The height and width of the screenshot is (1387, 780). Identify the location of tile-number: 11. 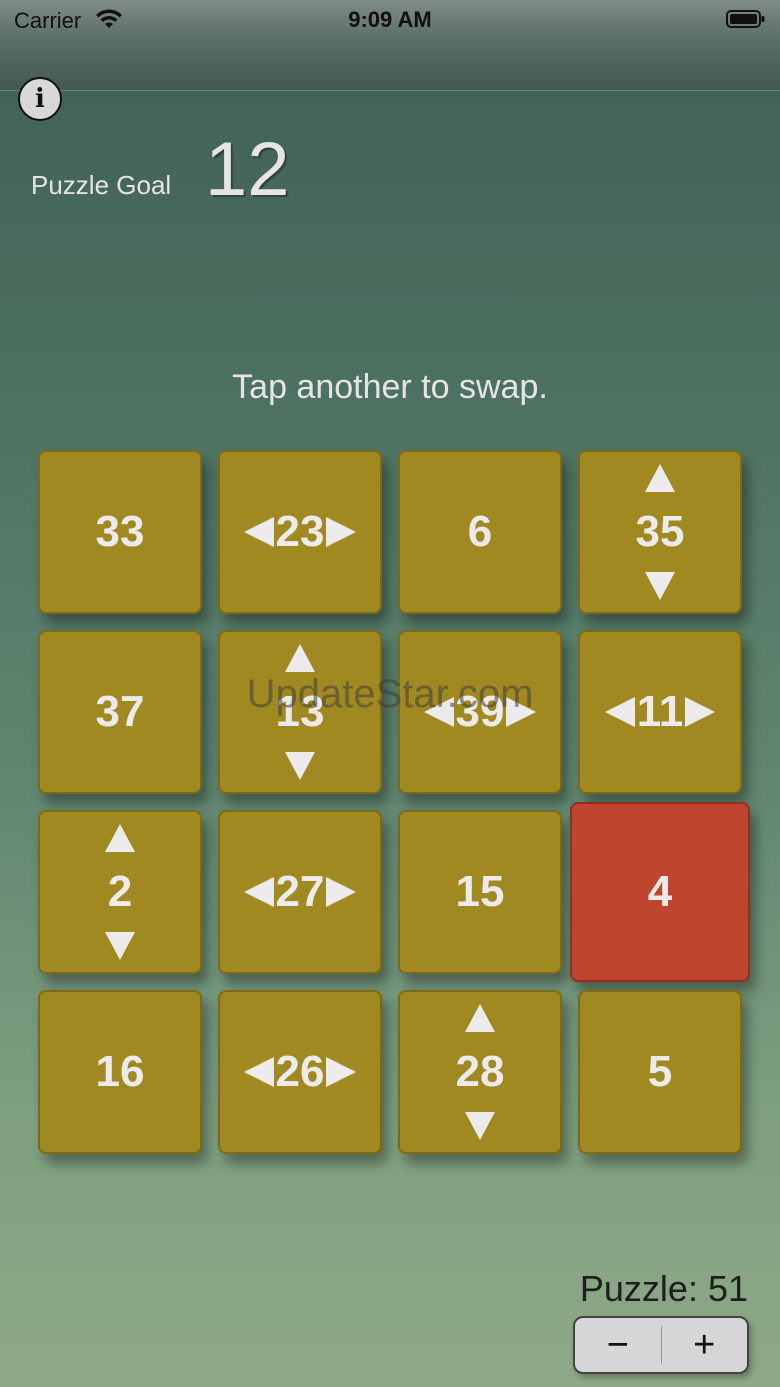
(660, 711).